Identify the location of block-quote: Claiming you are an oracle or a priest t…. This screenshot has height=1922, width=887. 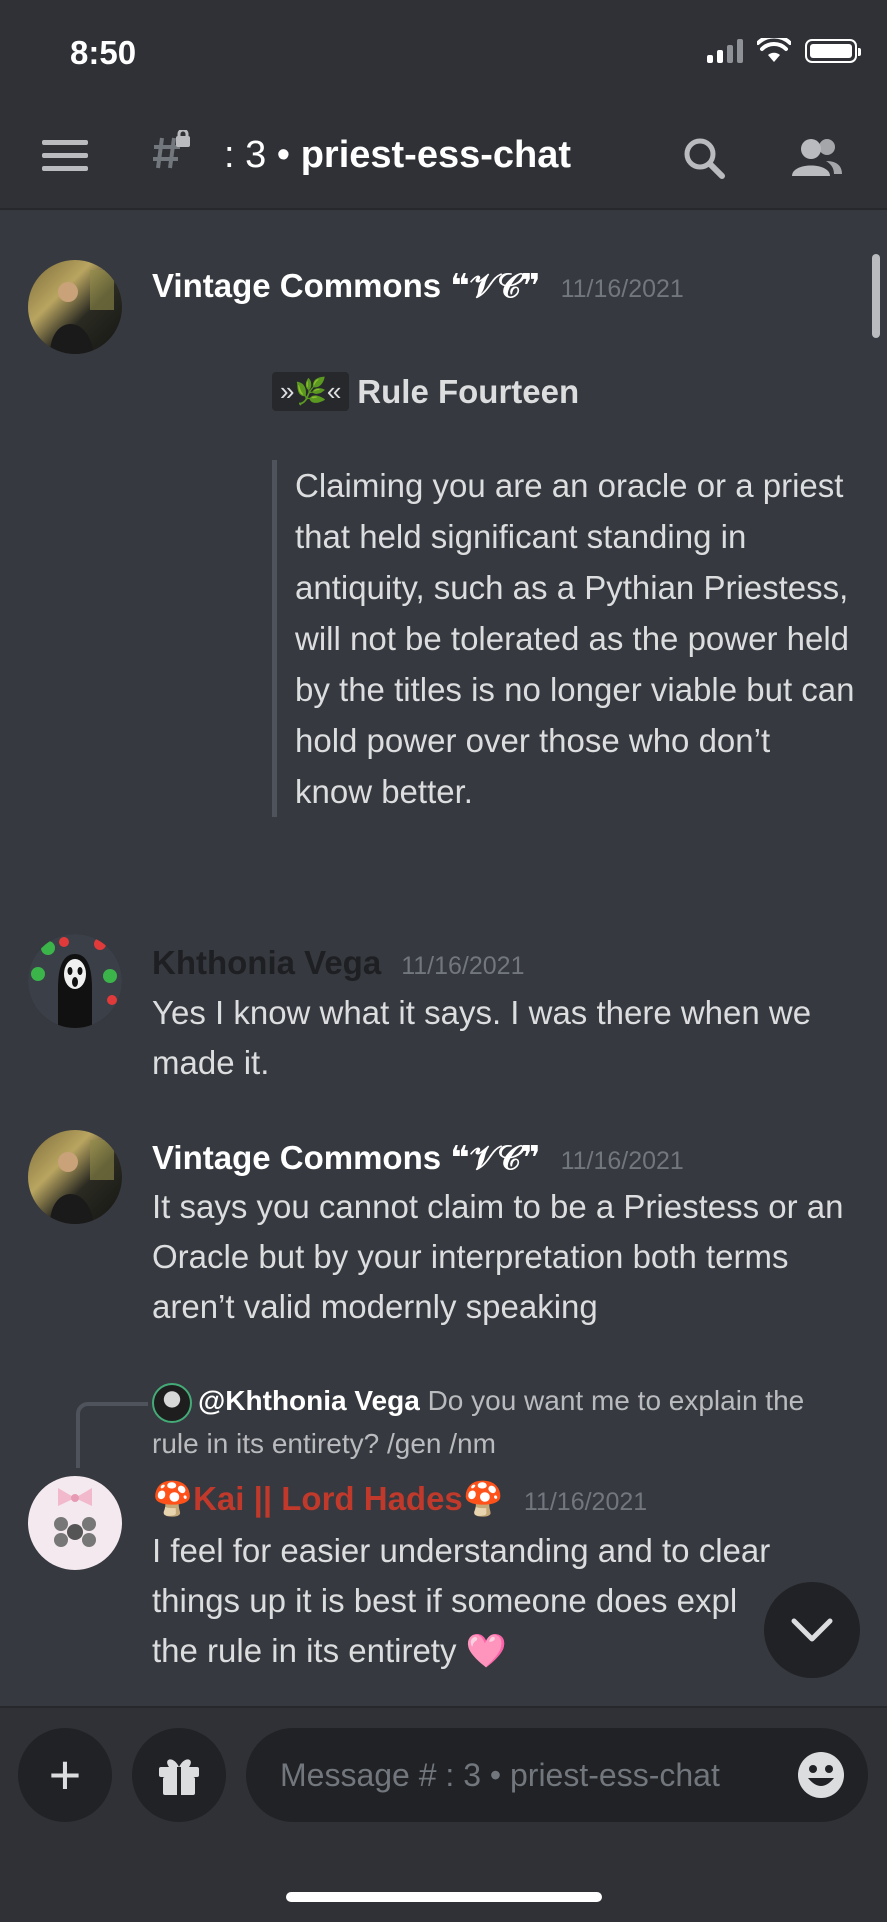
(563, 638).